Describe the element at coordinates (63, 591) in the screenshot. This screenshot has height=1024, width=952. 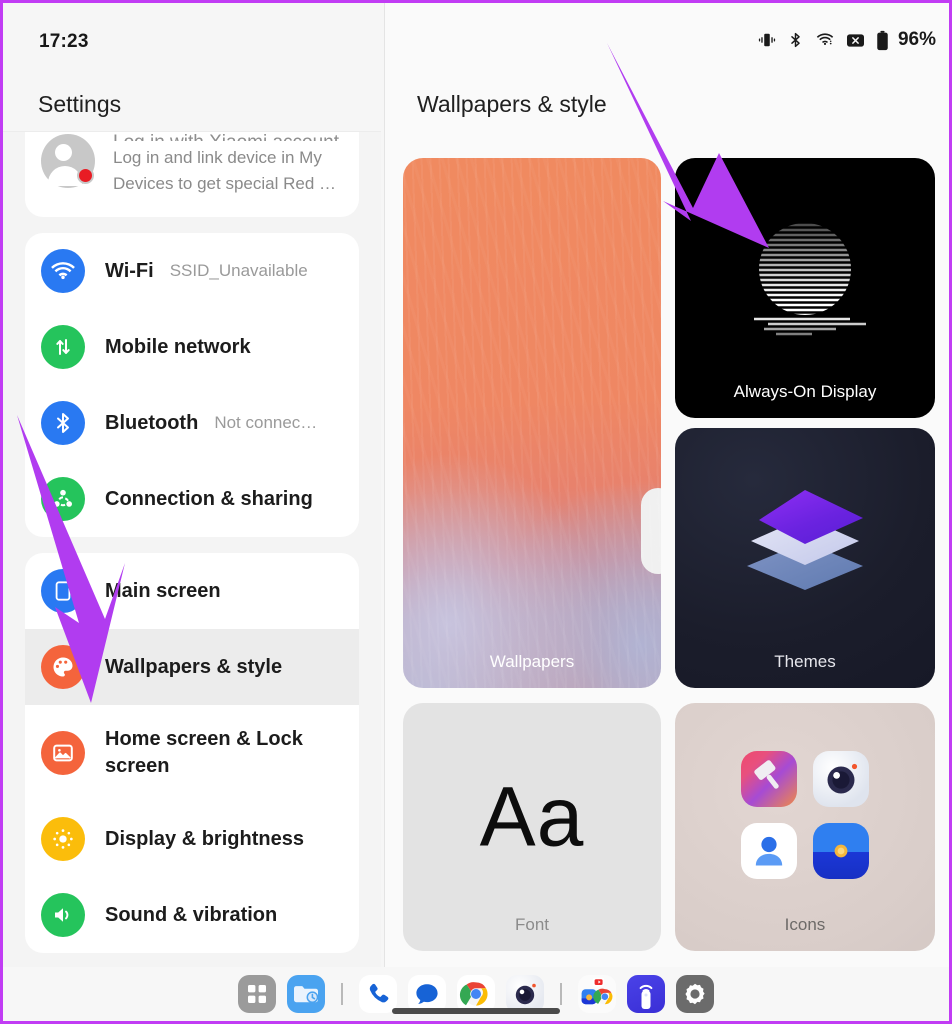
I see `main-screen-icon` at that location.